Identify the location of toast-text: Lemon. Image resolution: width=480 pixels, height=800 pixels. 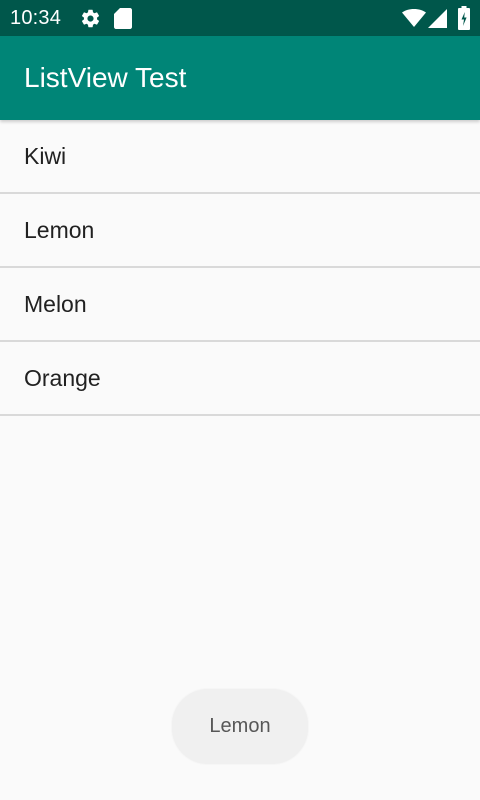
(240, 726).